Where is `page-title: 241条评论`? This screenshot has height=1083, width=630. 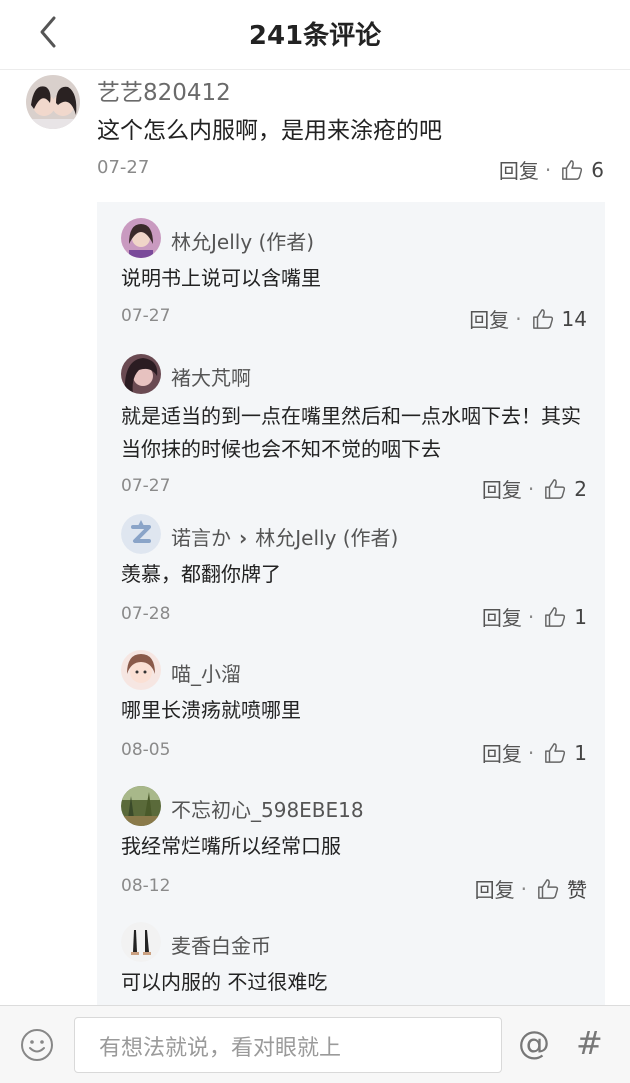
page-title: 241条评论 is located at coordinates (315, 36).